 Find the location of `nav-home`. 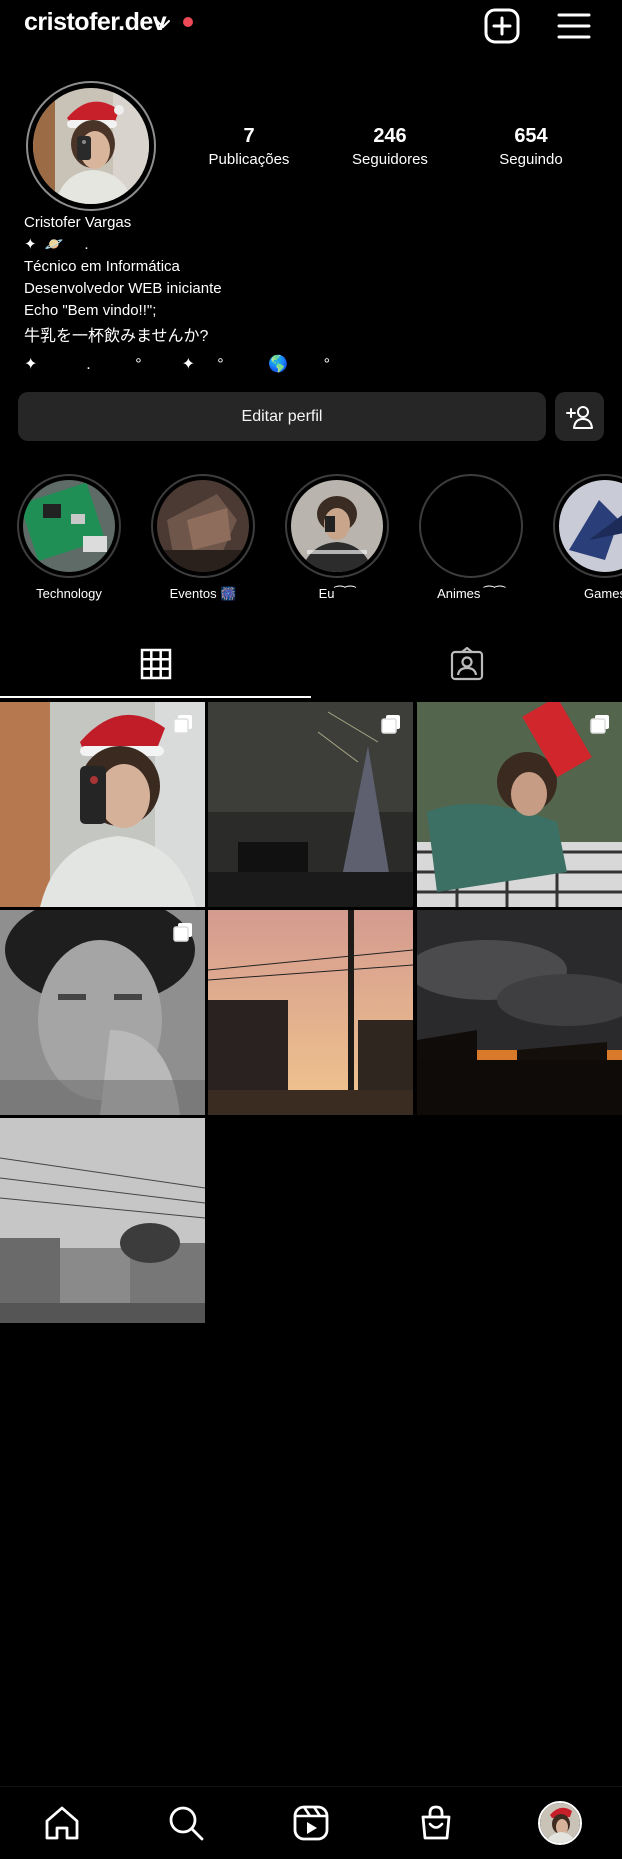

nav-home is located at coordinates (62, 1823).